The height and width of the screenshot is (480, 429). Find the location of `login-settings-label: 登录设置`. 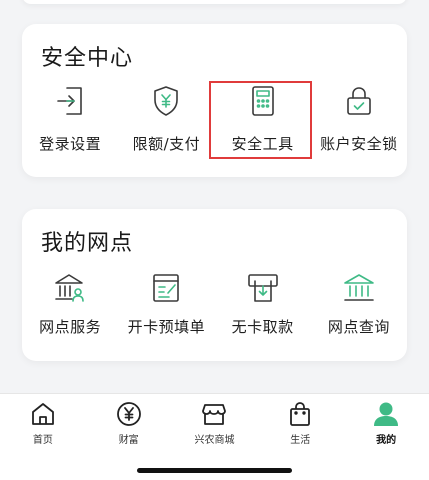

login-settings-label: 登录设置 is located at coordinates (70, 144).